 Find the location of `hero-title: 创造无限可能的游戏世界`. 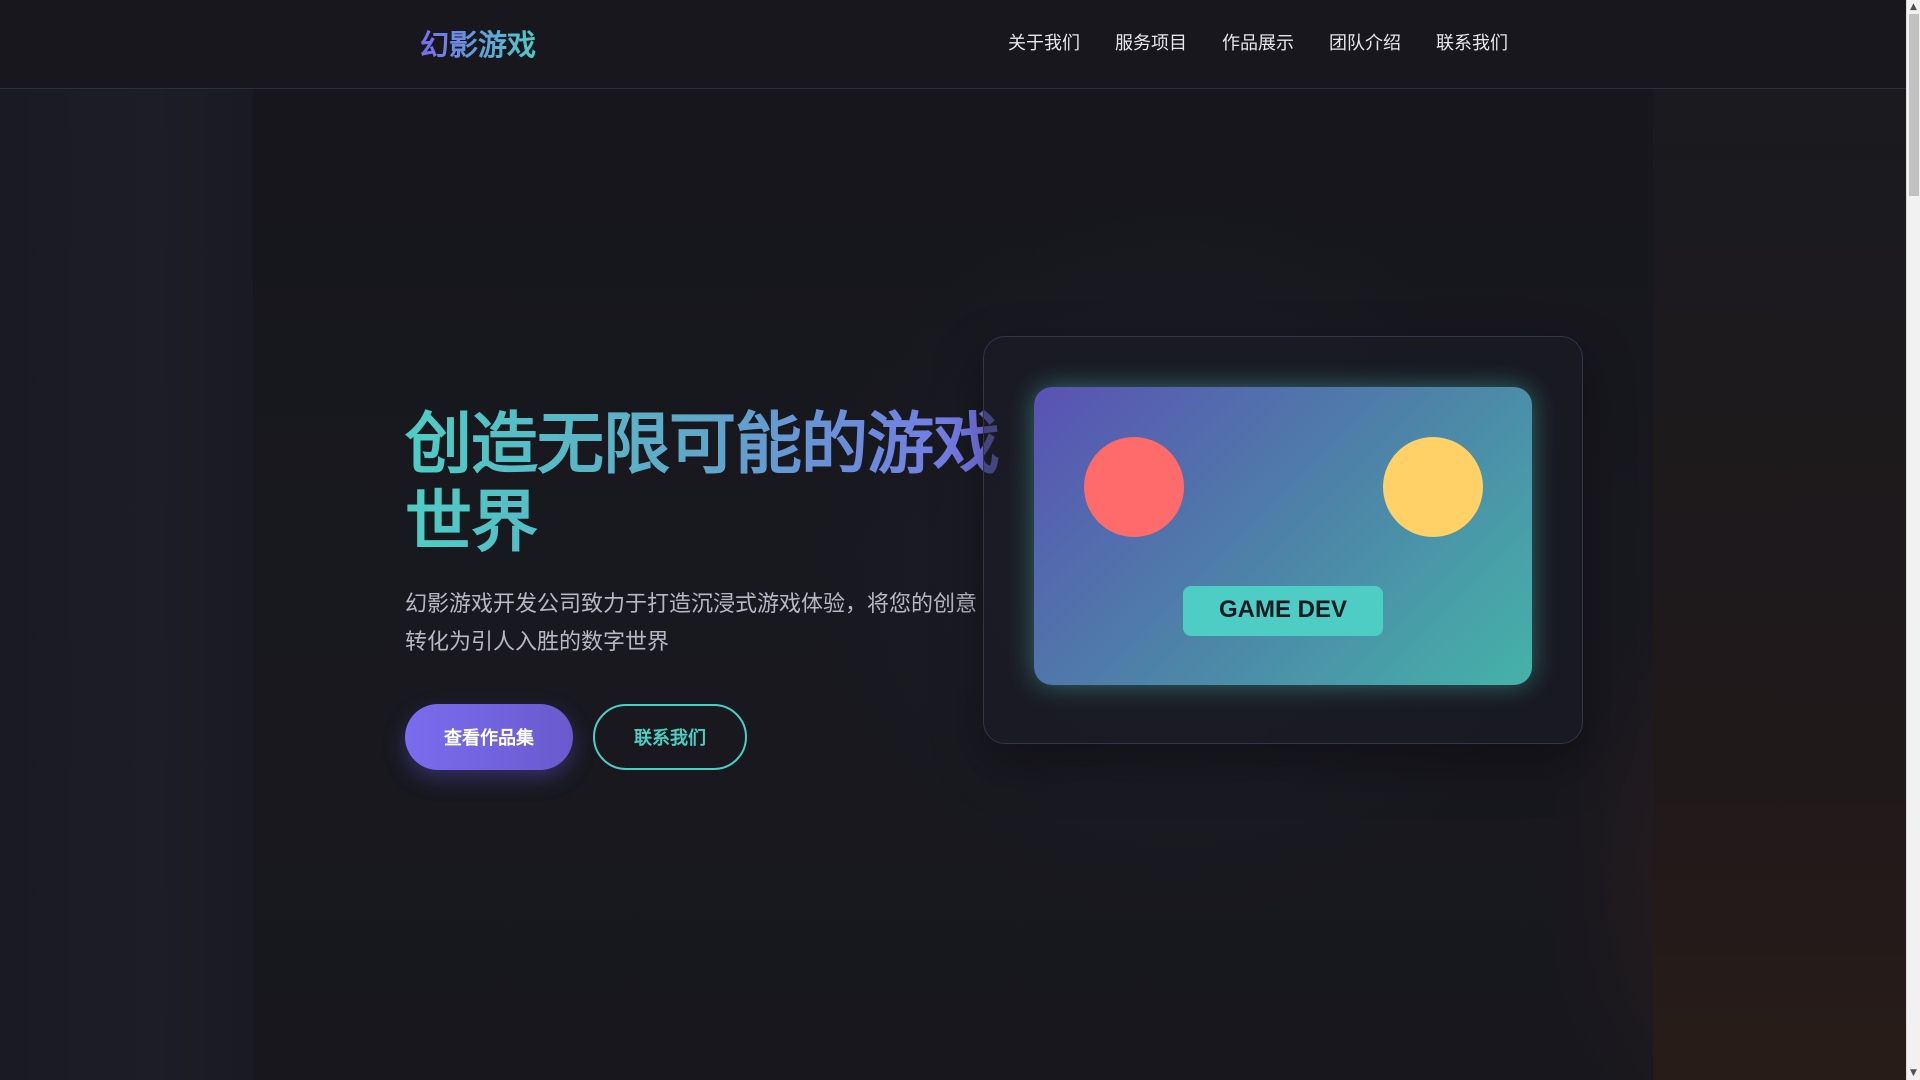

hero-title: 创造无限可能的游戏世界 is located at coordinates (725, 483).